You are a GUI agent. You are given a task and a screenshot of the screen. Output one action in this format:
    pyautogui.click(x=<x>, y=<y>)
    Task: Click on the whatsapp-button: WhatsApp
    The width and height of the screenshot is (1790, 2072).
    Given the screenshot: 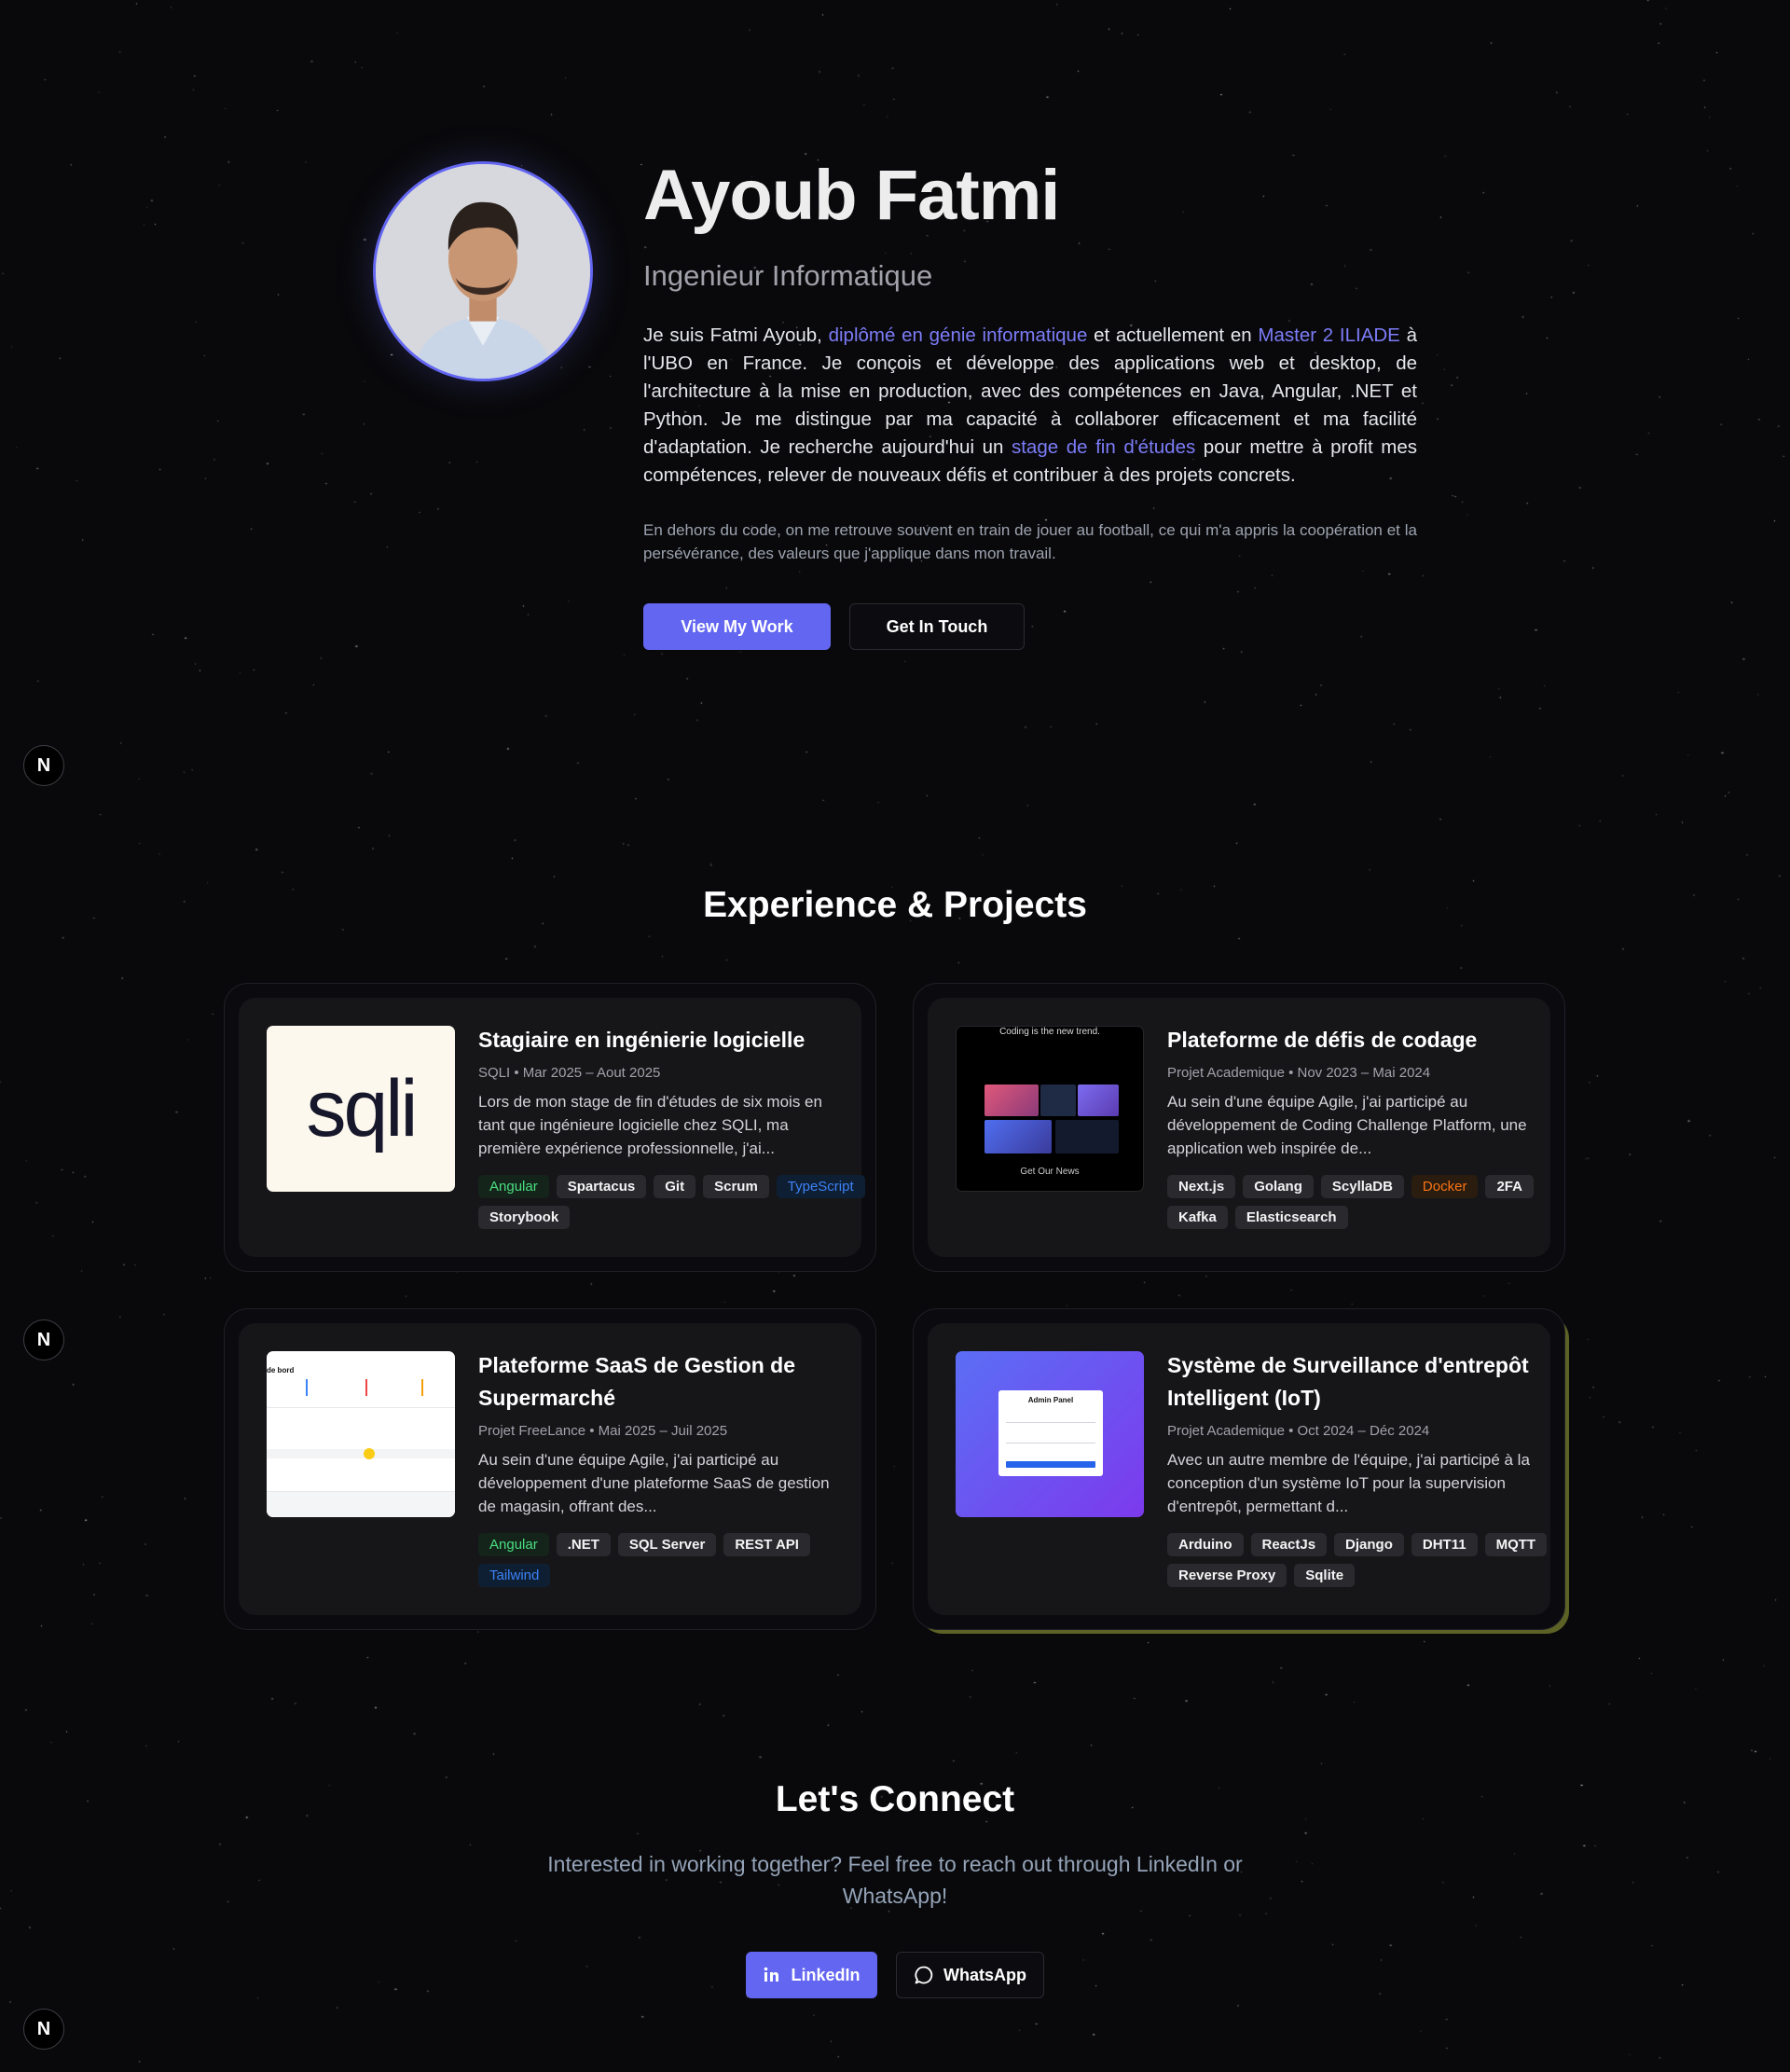 What is the action you would take?
    pyautogui.click(x=970, y=1975)
    